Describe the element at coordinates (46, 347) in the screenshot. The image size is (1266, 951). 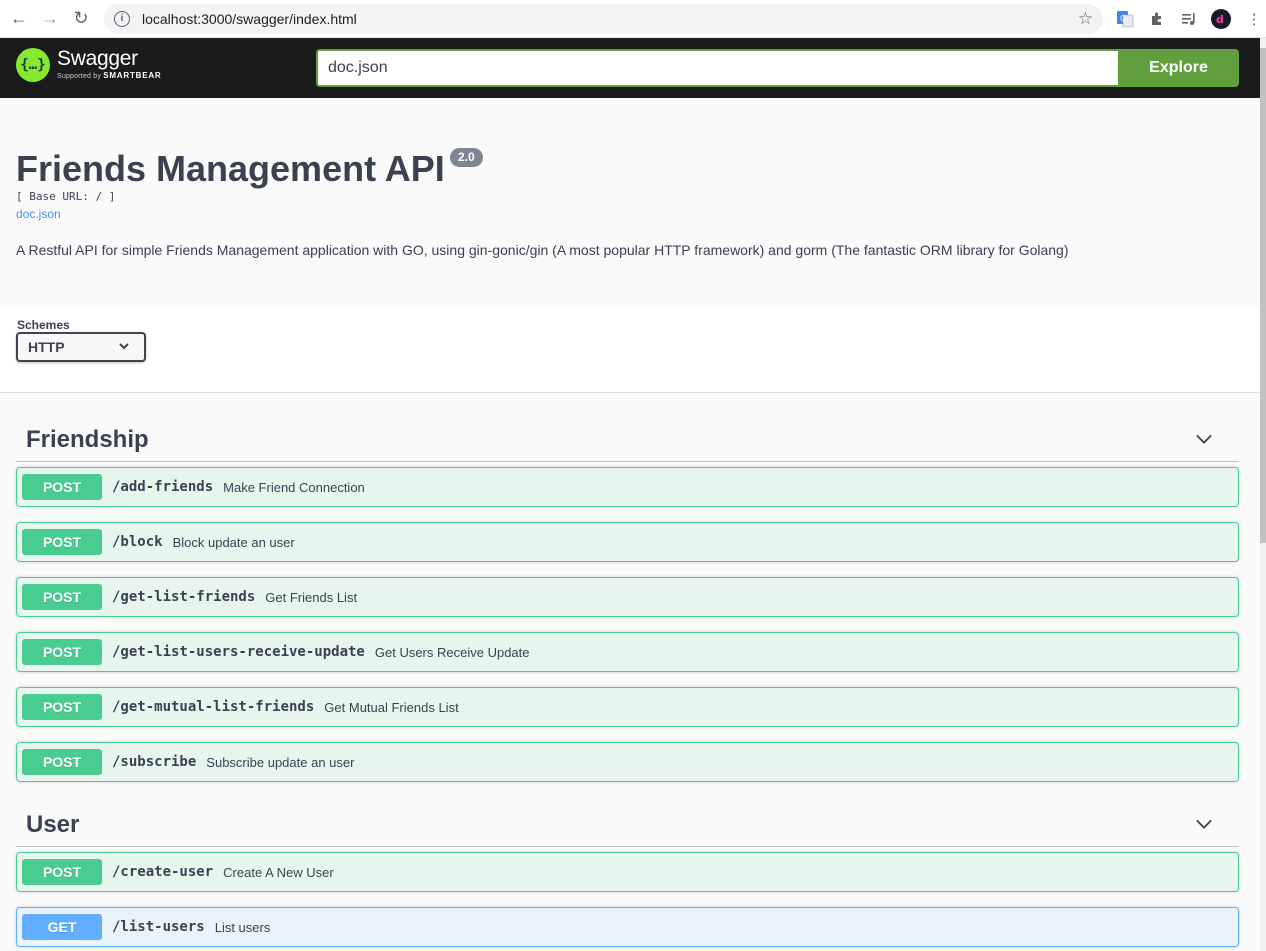
I see `schemes-selected-value: HTTP` at that location.